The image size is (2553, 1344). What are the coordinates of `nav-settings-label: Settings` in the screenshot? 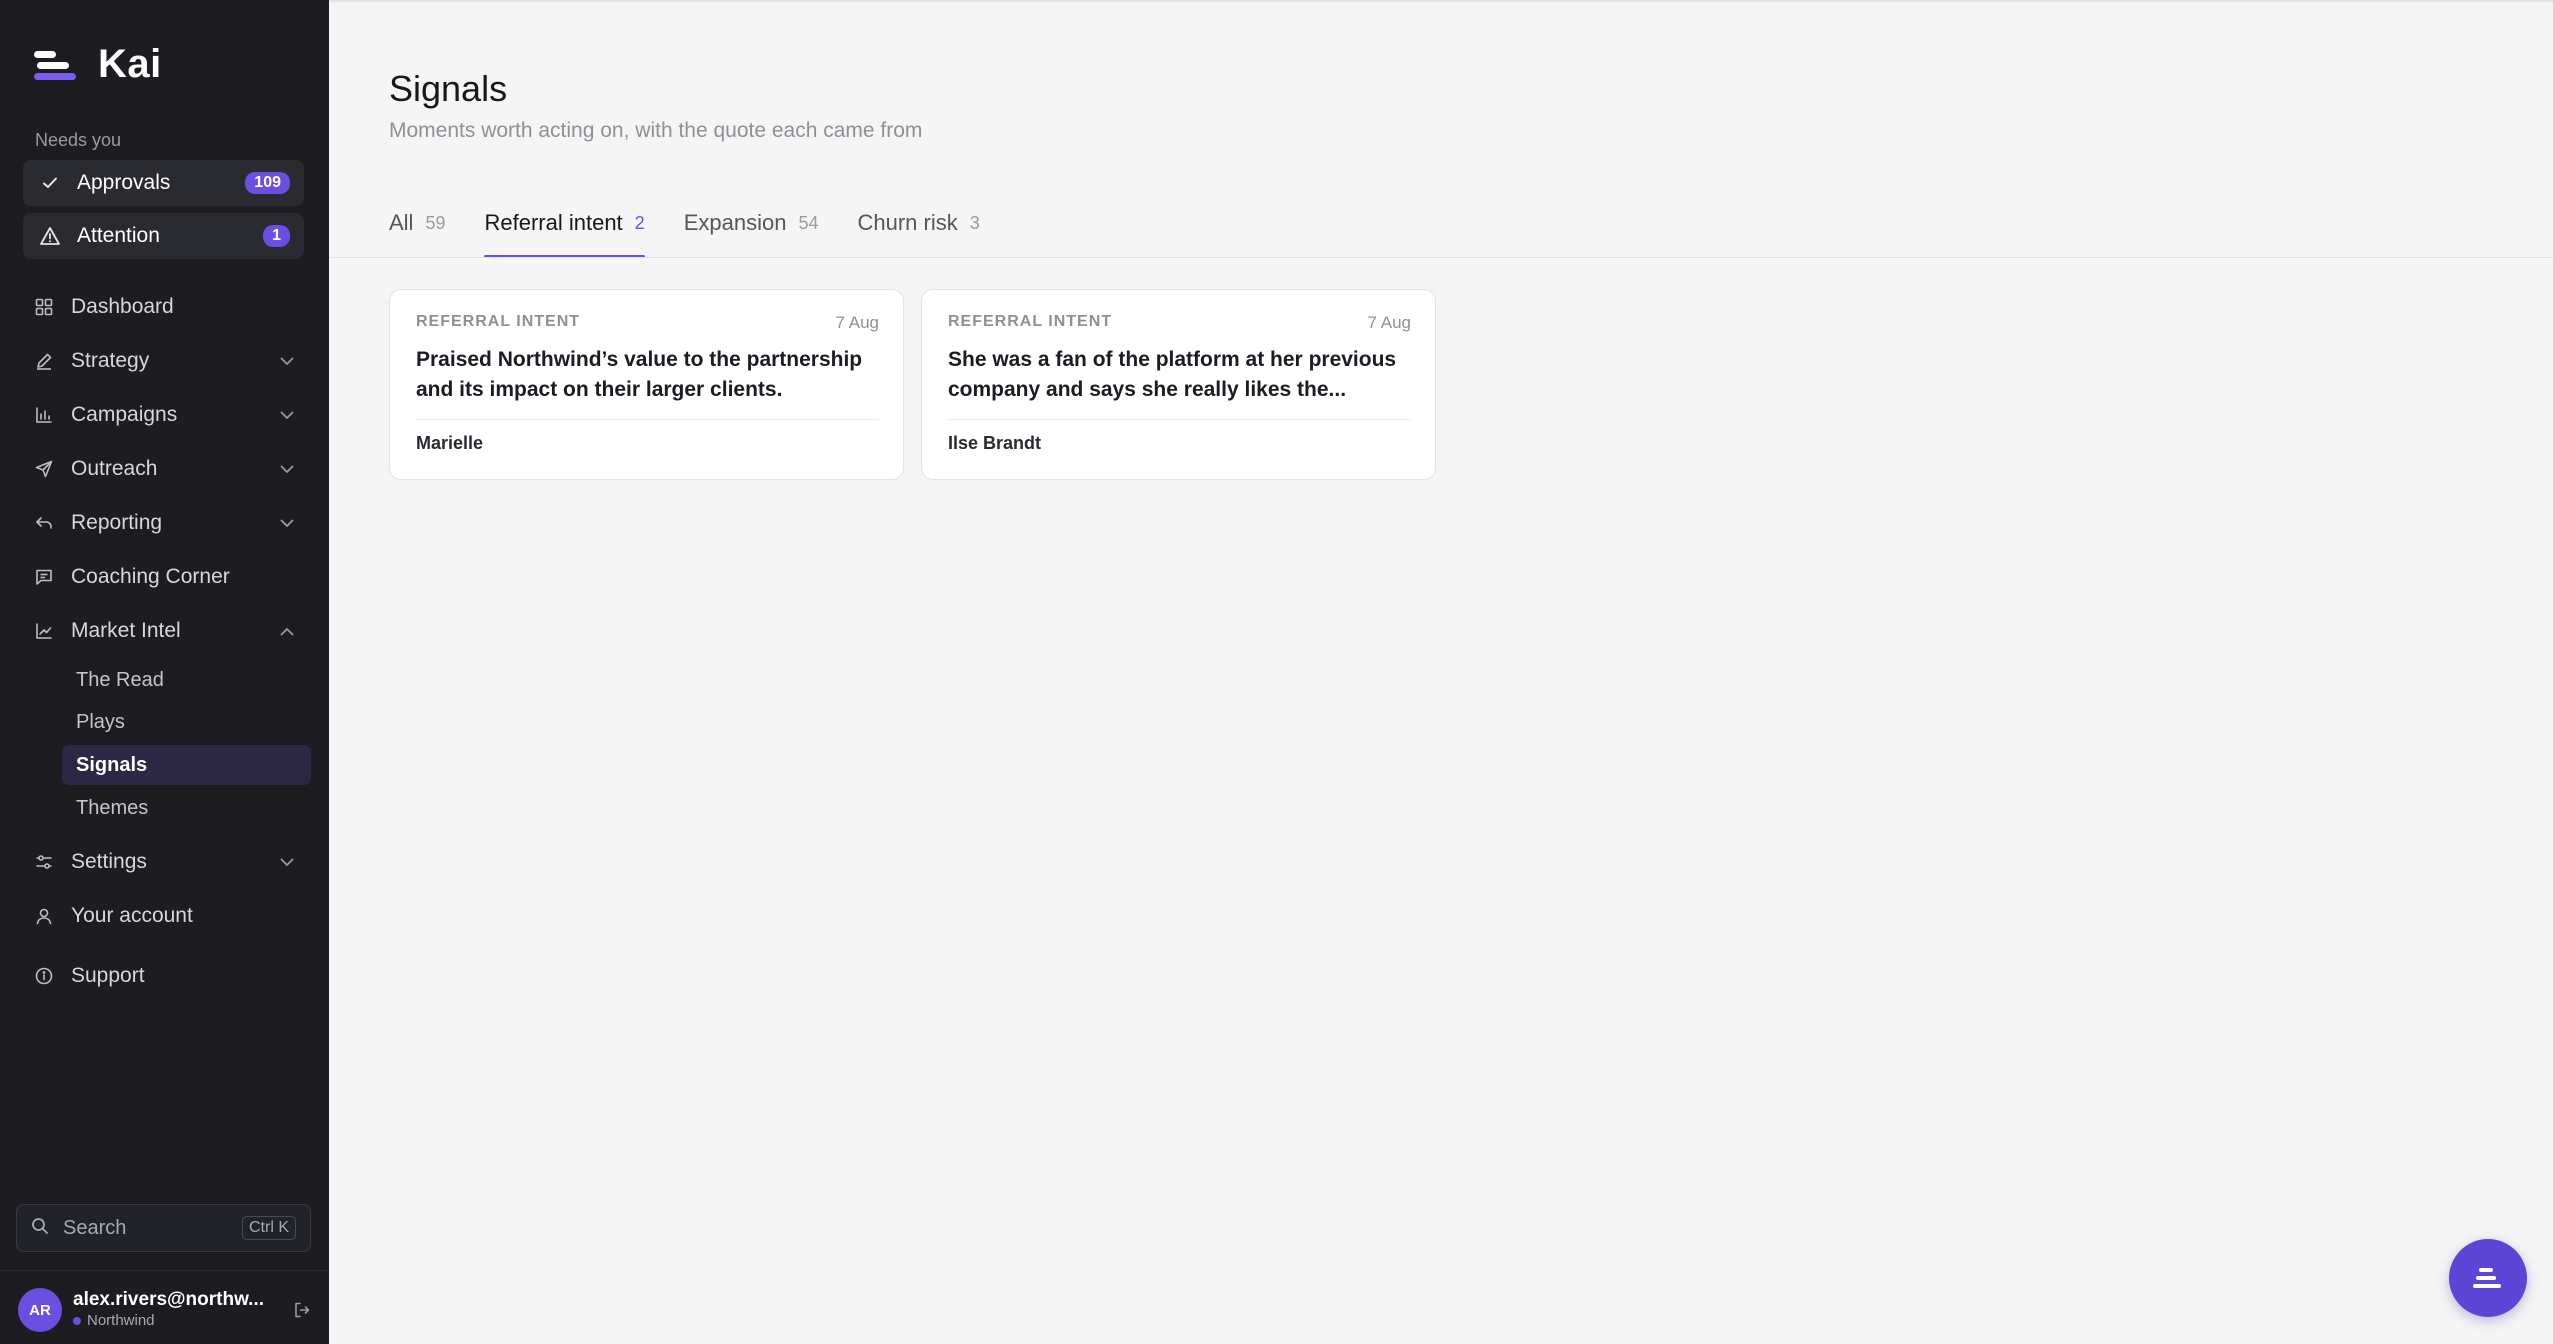 It's located at (109, 861).